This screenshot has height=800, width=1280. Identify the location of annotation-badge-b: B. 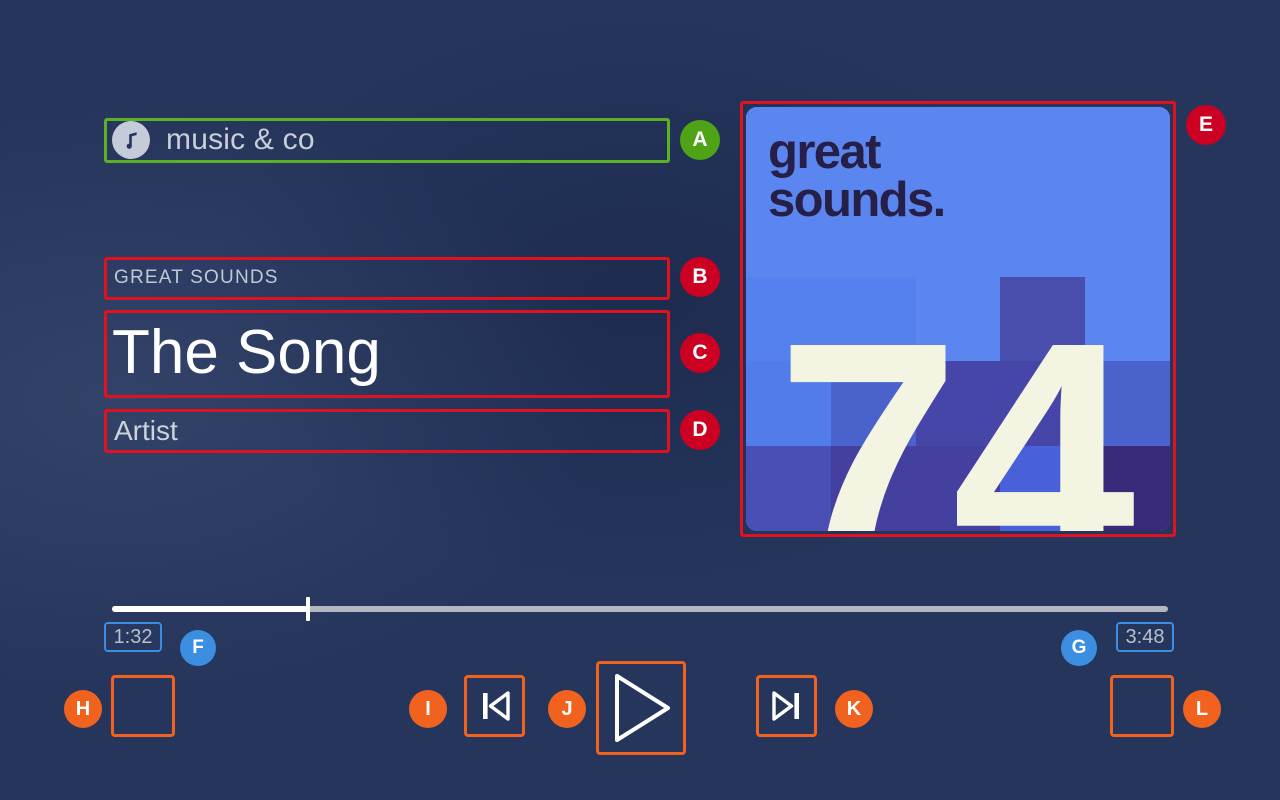
(700, 277).